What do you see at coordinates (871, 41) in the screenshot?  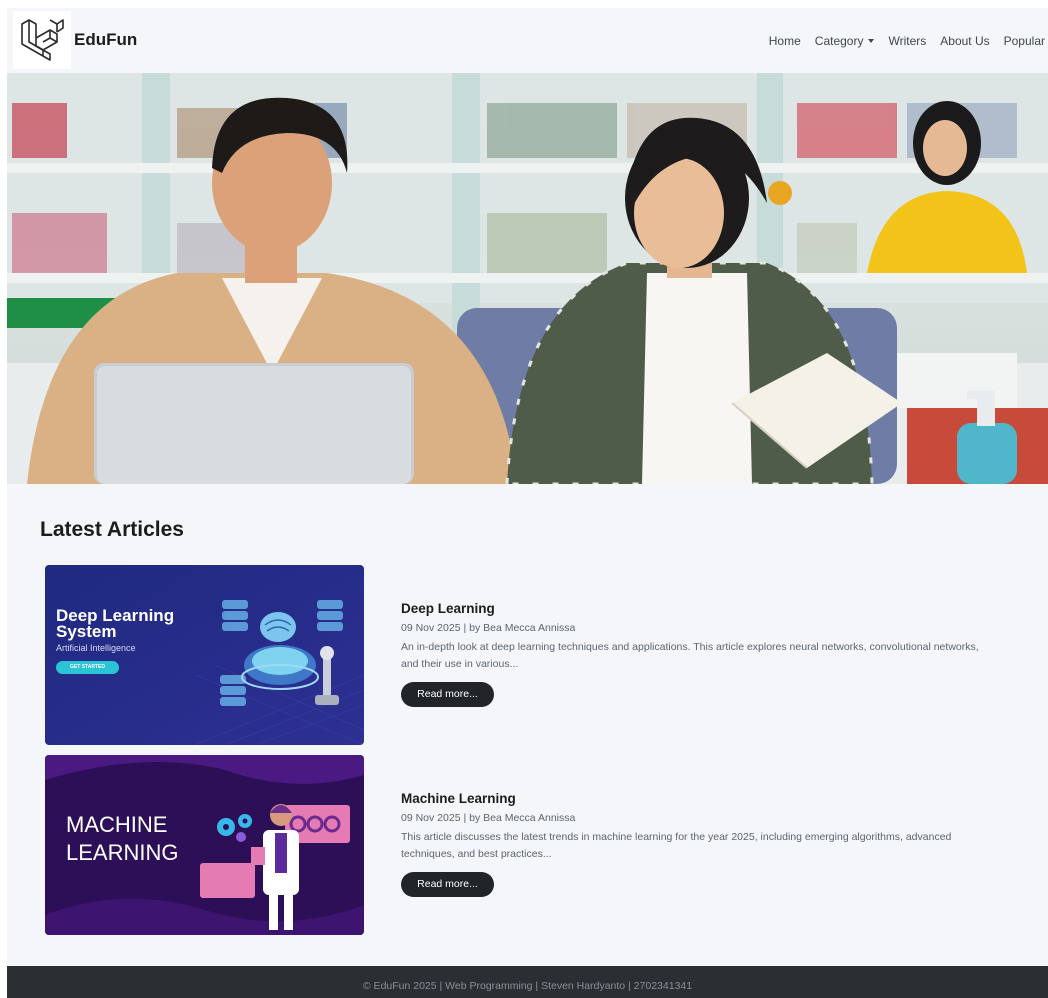 I see `caret-down-icon` at bounding box center [871, 41].